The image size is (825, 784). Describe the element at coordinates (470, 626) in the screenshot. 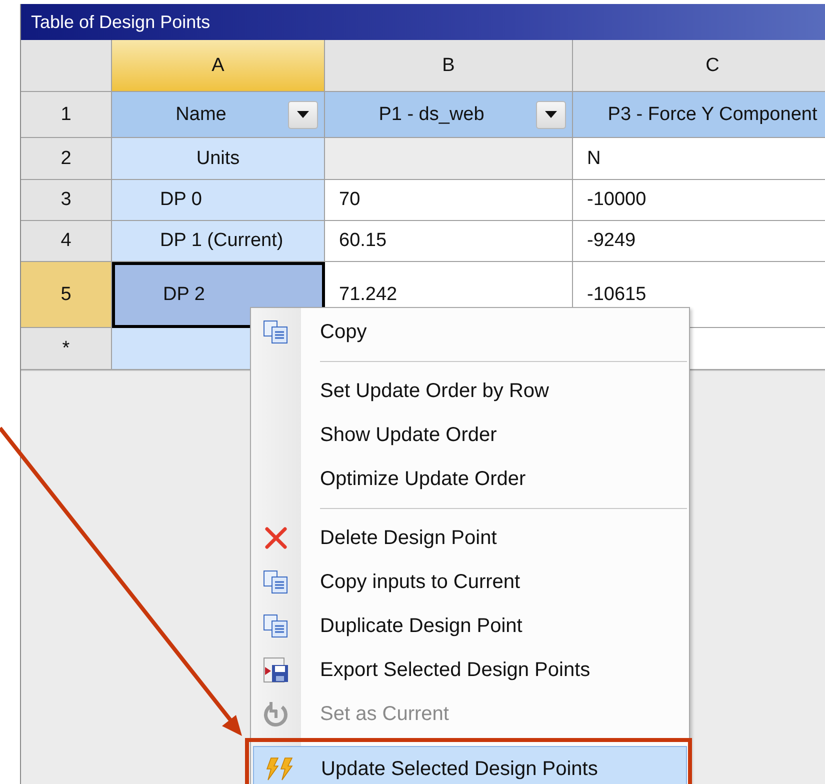

I see `menu-item: Duplicate Design Point` at that location.